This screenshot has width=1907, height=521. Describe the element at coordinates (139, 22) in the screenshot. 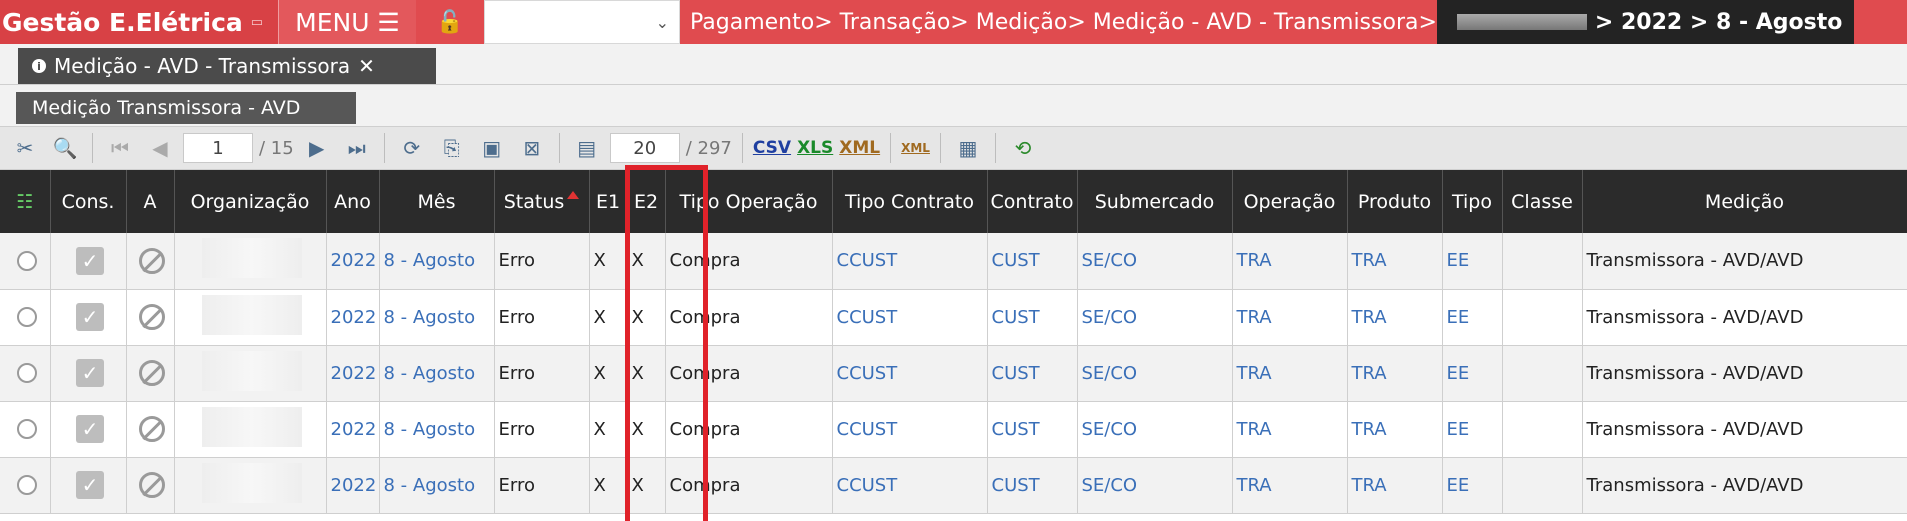

I see `app-title: Gestão E.Elétrica ▭` at that location.